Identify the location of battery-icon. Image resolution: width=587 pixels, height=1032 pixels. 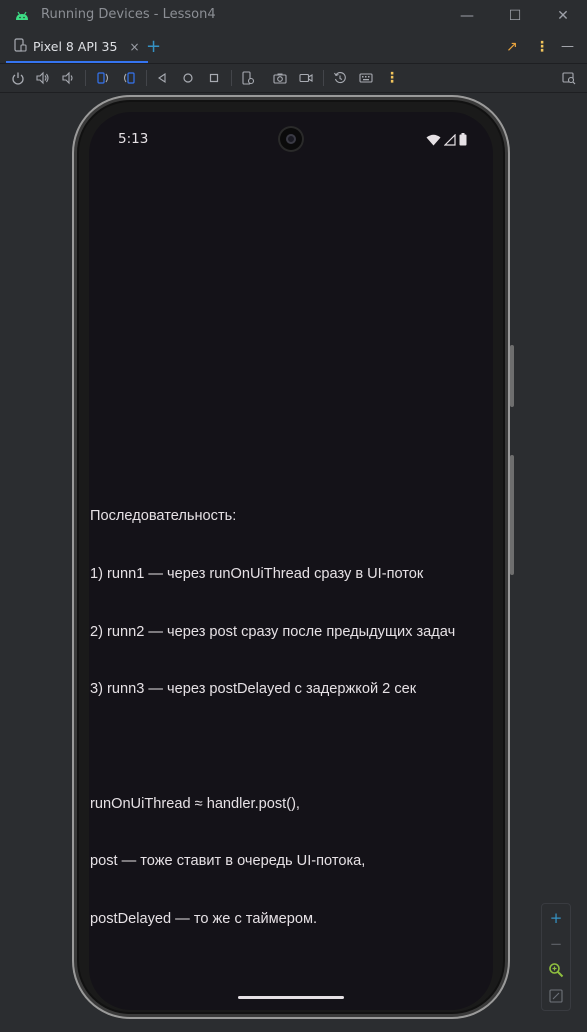
(463, 140).